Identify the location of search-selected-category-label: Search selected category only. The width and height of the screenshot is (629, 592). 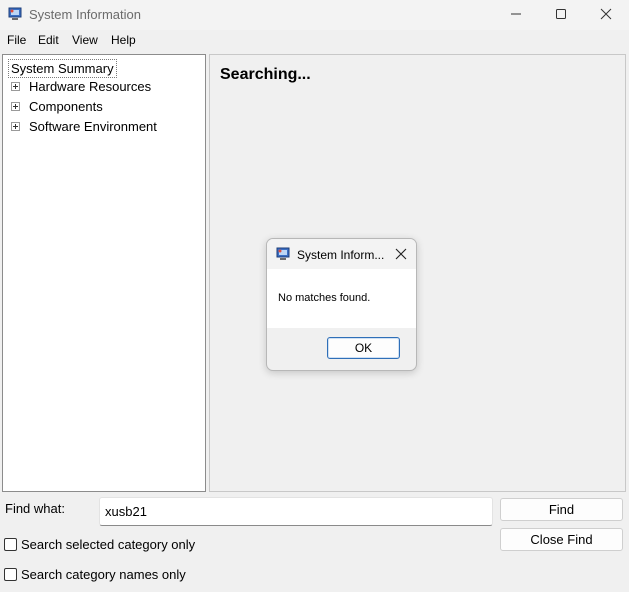
(108, 544).